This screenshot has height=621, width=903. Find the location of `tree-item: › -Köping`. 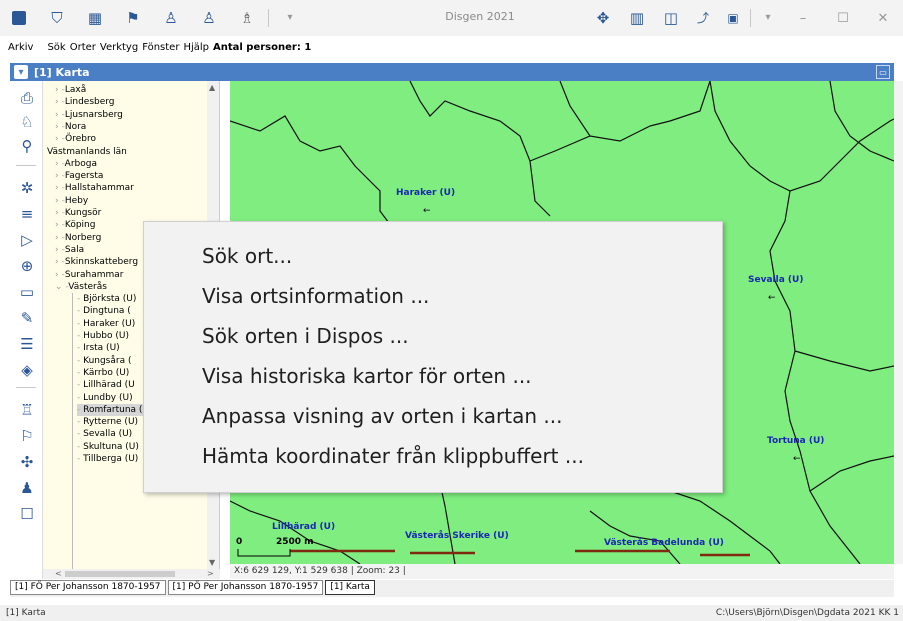

tree-item: › -Köping is located at coordinates (75, 225).